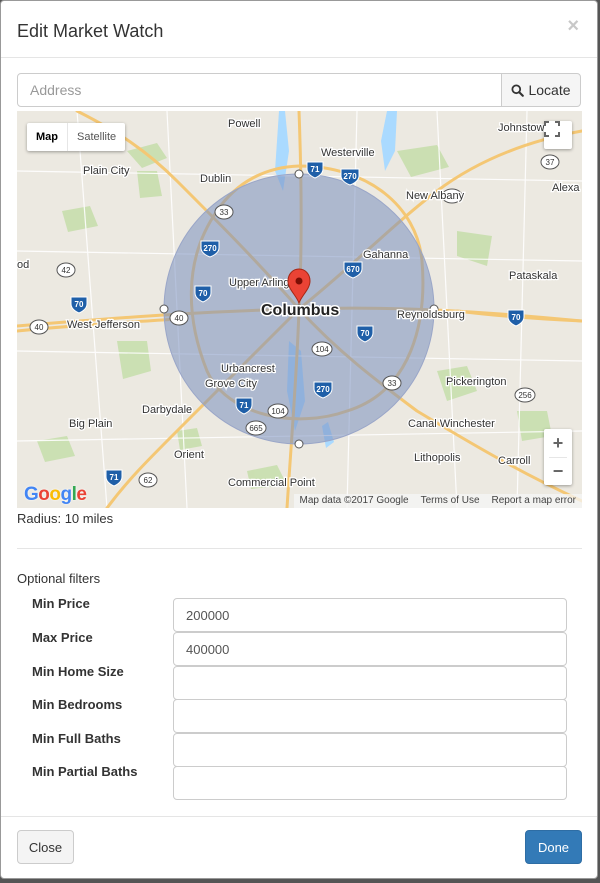  What do you see at coordinates (566, 188) in the screenshot?
I see `place-label: Alexa` at bounding box center [566, 188].